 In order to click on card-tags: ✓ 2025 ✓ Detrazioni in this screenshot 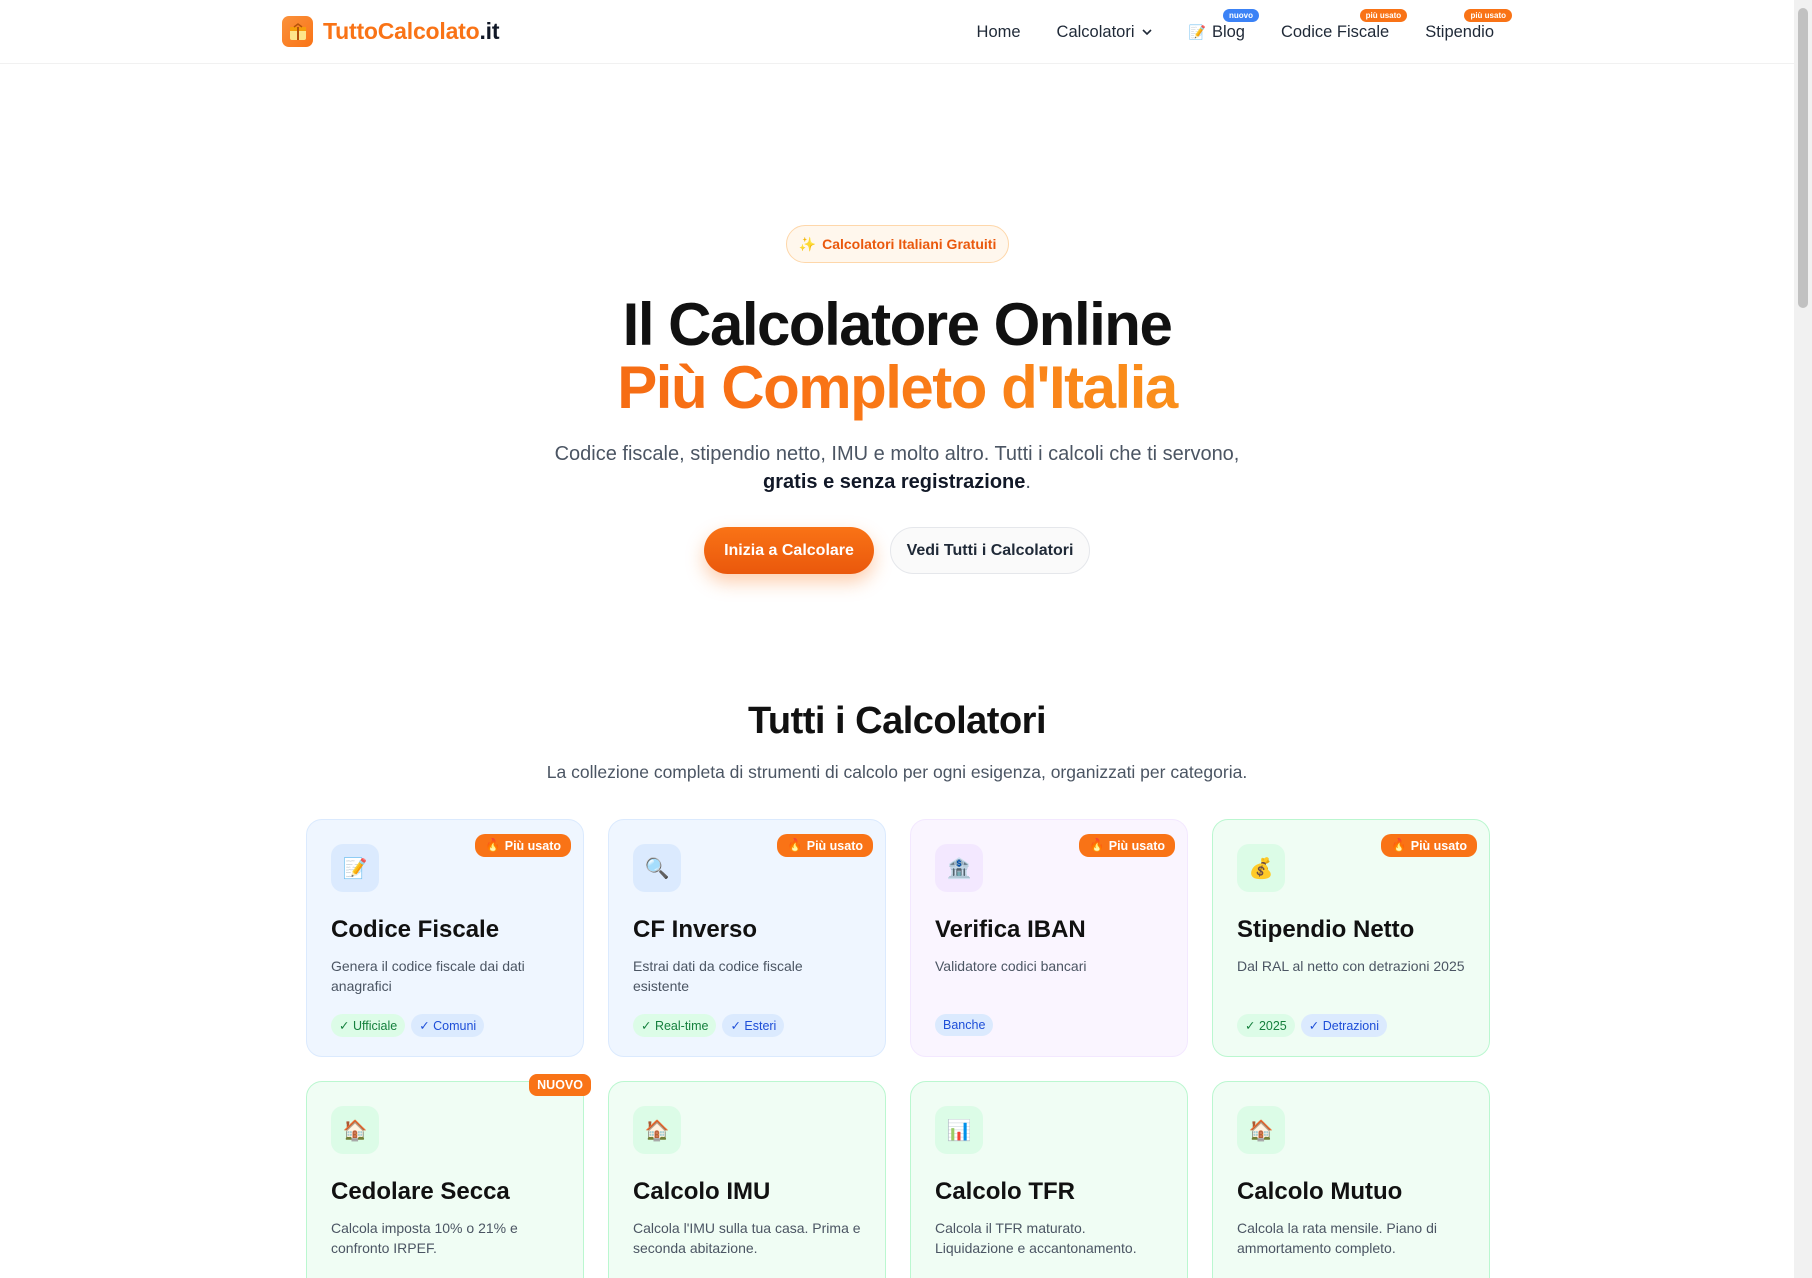, I will do `click(1351, 1025)`.